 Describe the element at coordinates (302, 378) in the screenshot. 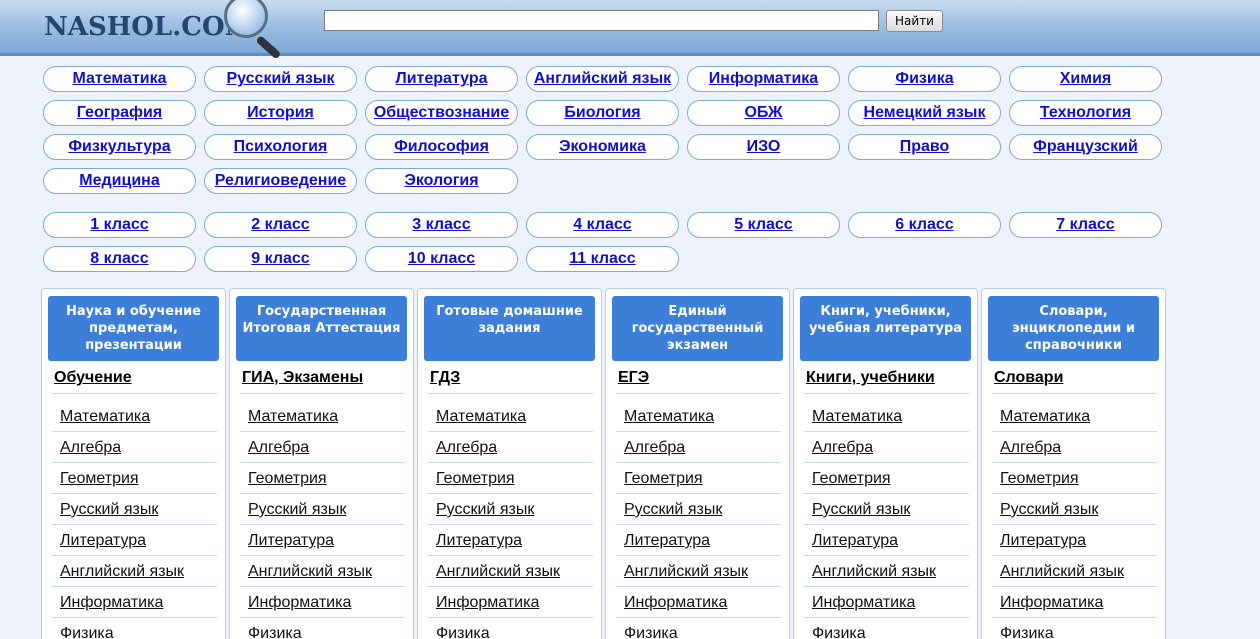

I see `column-title-link: ГИА, Экзамены` at that location.